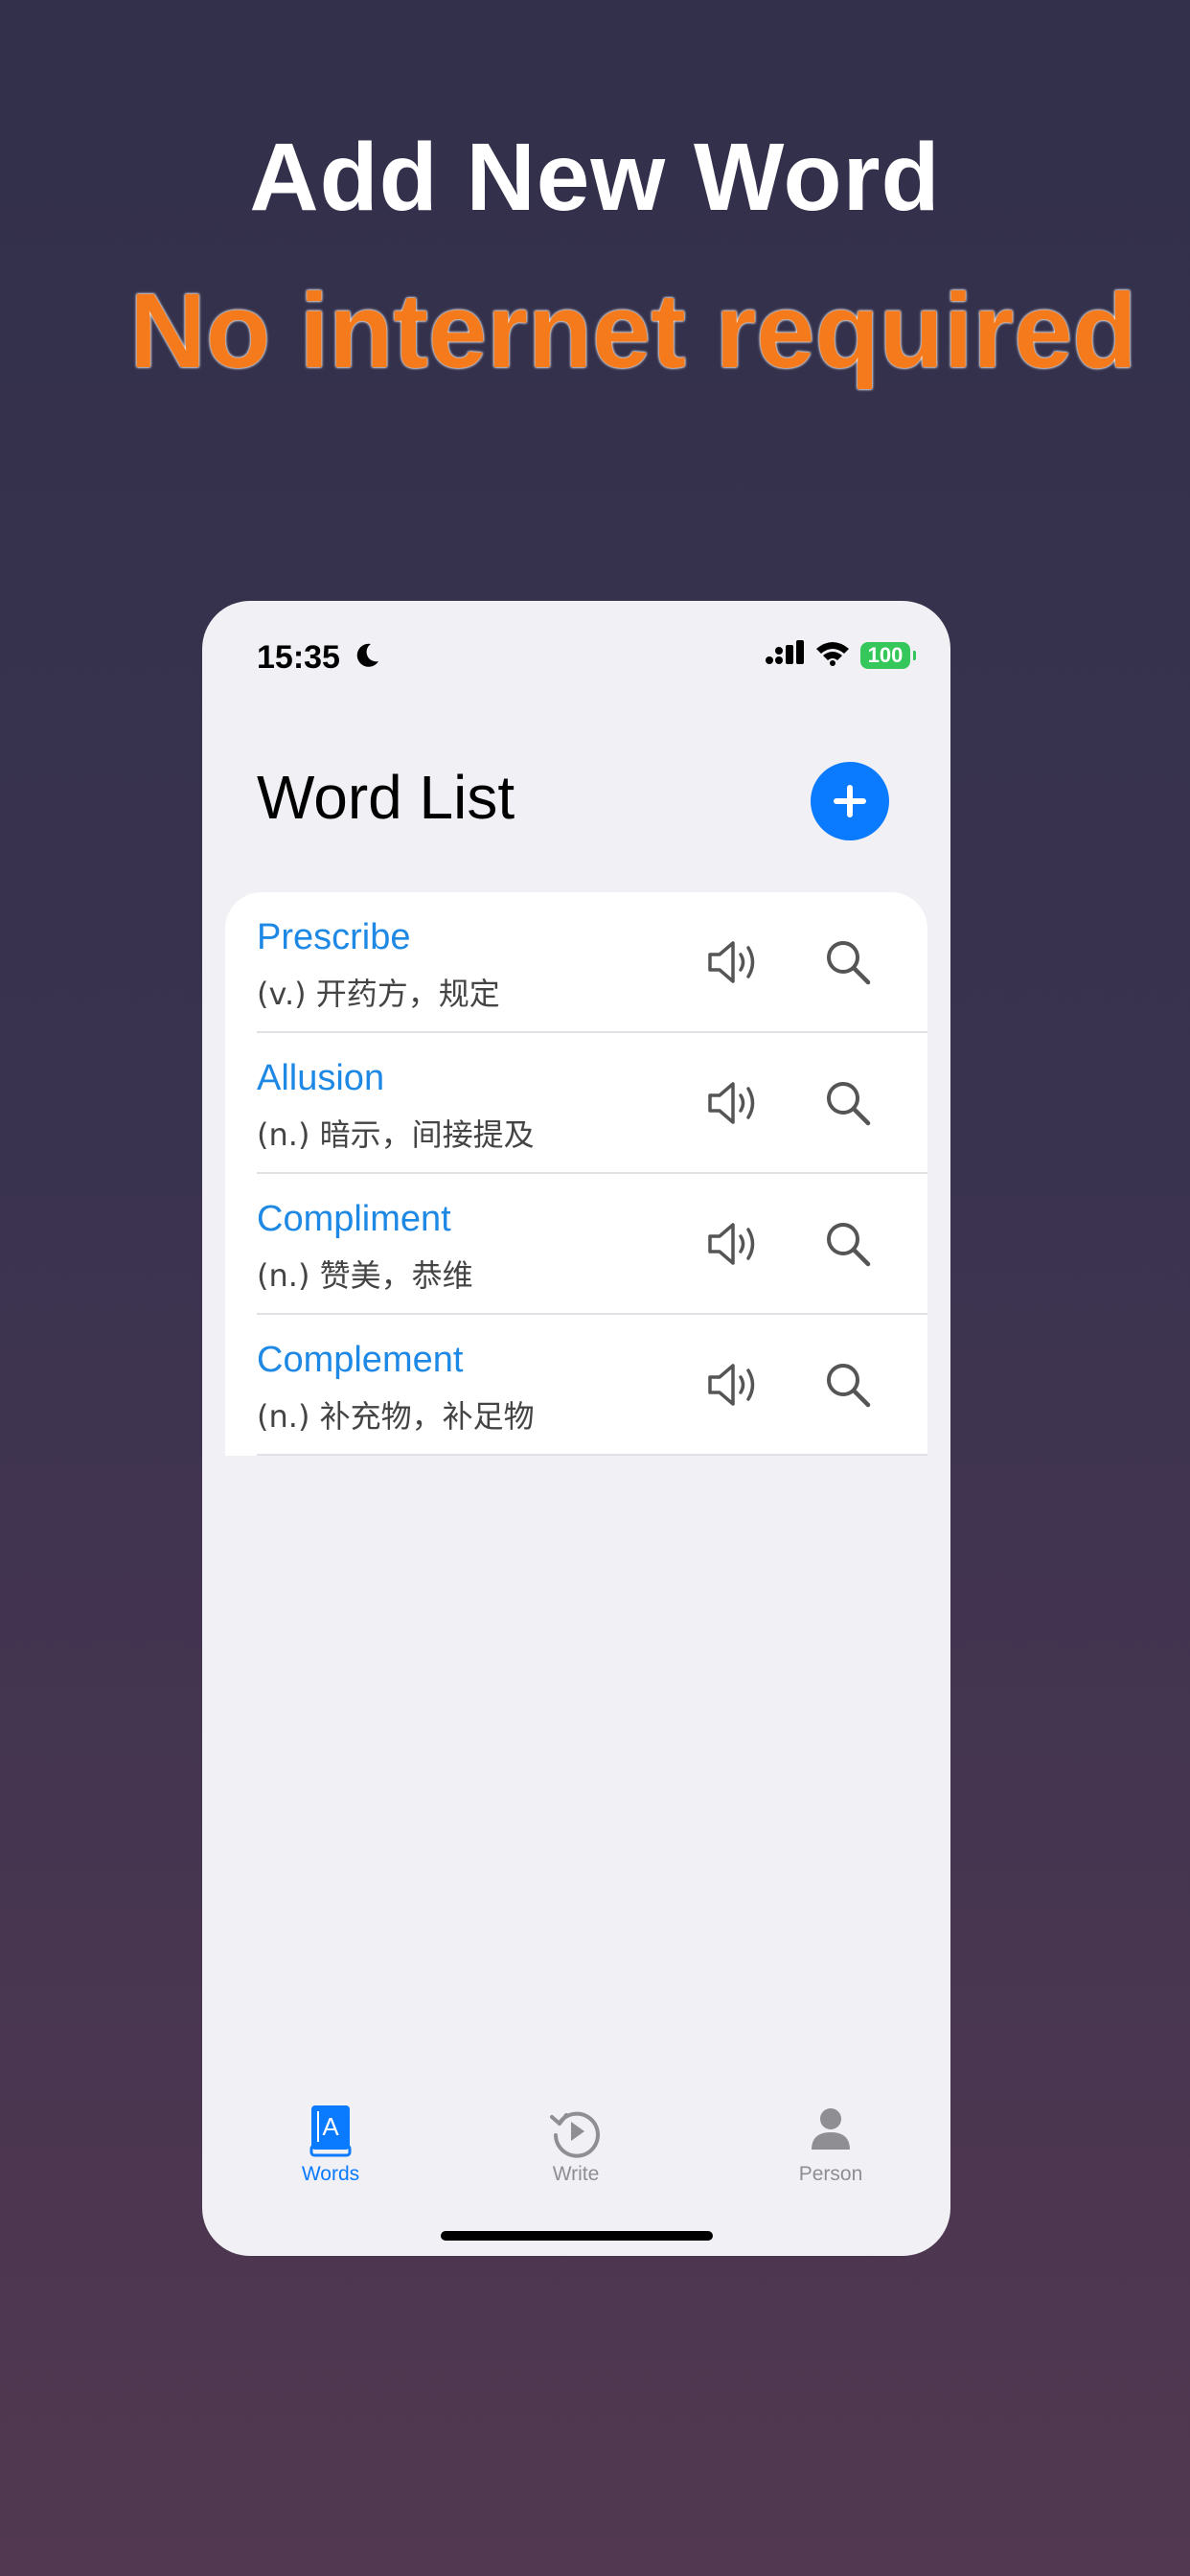 The height and width of the screenshot is (2576, 1190). What do you see at coordinates (576, 1103) in the screenshot?
I see `word-row: Allusion (n.) 暗示，间接提及` at bounding box center [576, 1103].